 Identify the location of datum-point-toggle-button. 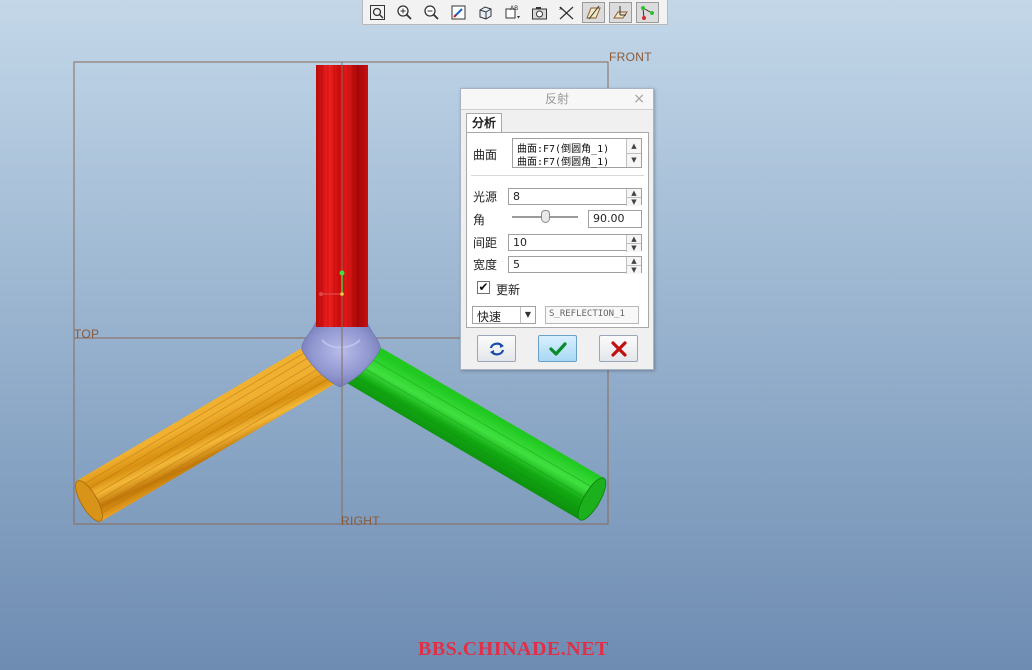
(647, 12).